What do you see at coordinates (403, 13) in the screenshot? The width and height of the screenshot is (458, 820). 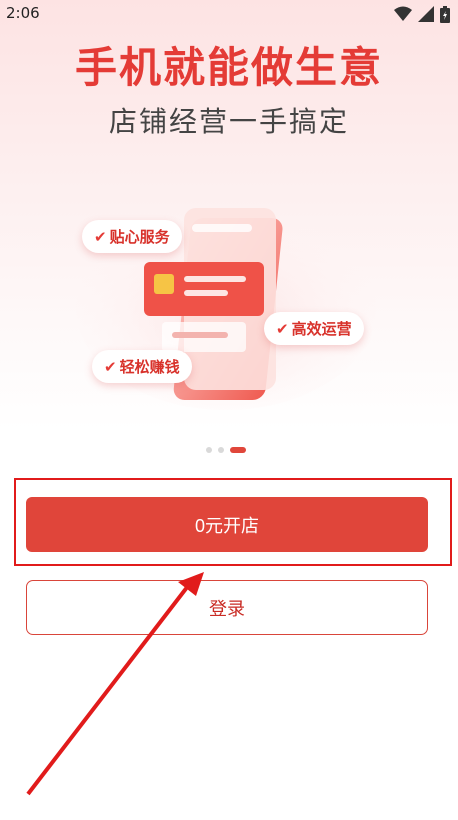 I see `wifi-icon` at bounding box center [403, 13].